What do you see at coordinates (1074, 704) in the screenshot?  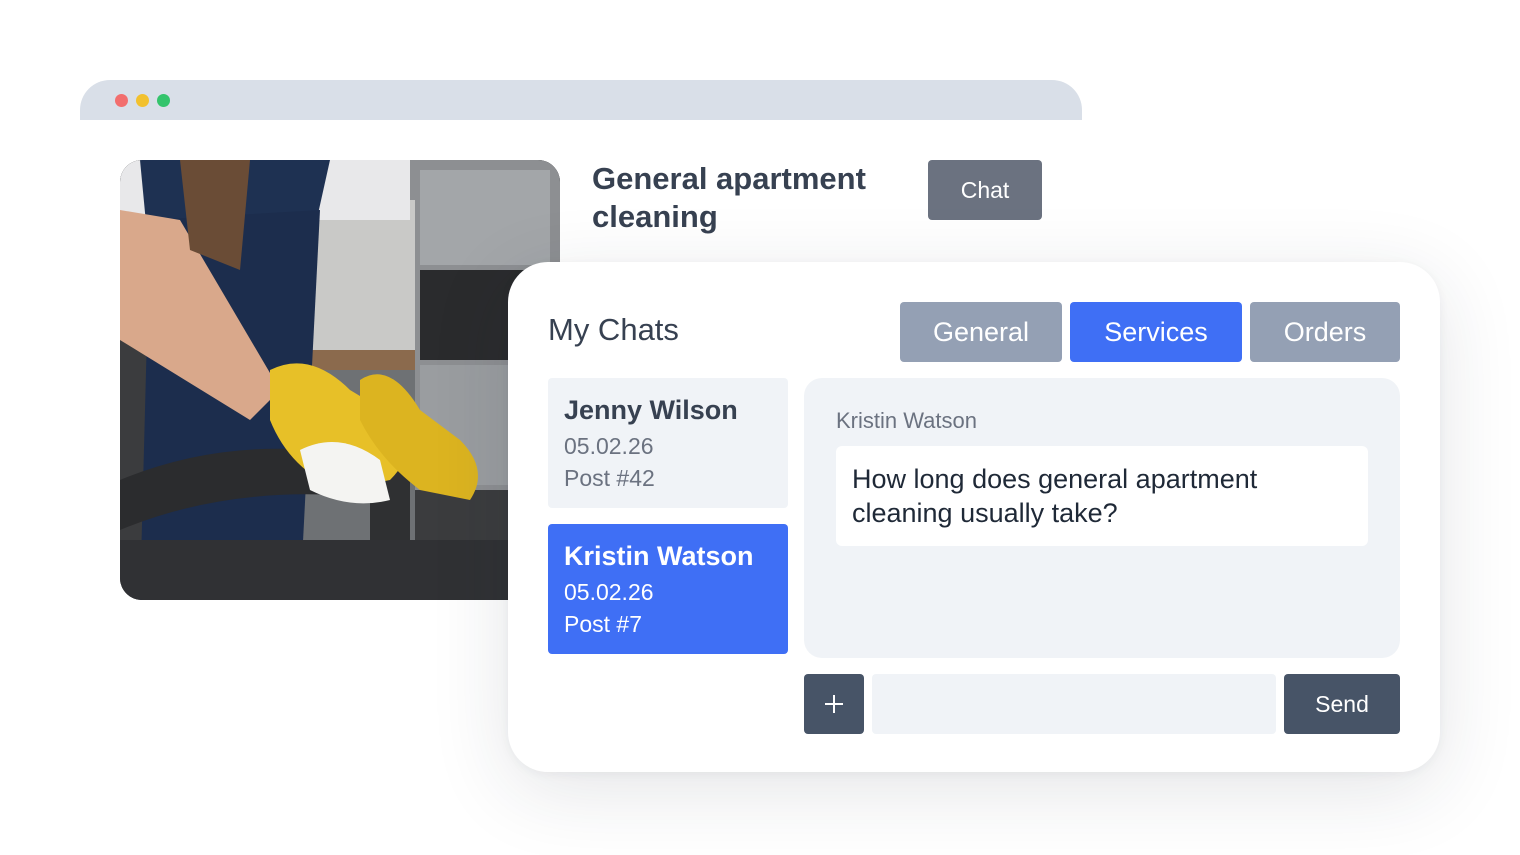 I see `message-input` at bounding box center [1074, 704].